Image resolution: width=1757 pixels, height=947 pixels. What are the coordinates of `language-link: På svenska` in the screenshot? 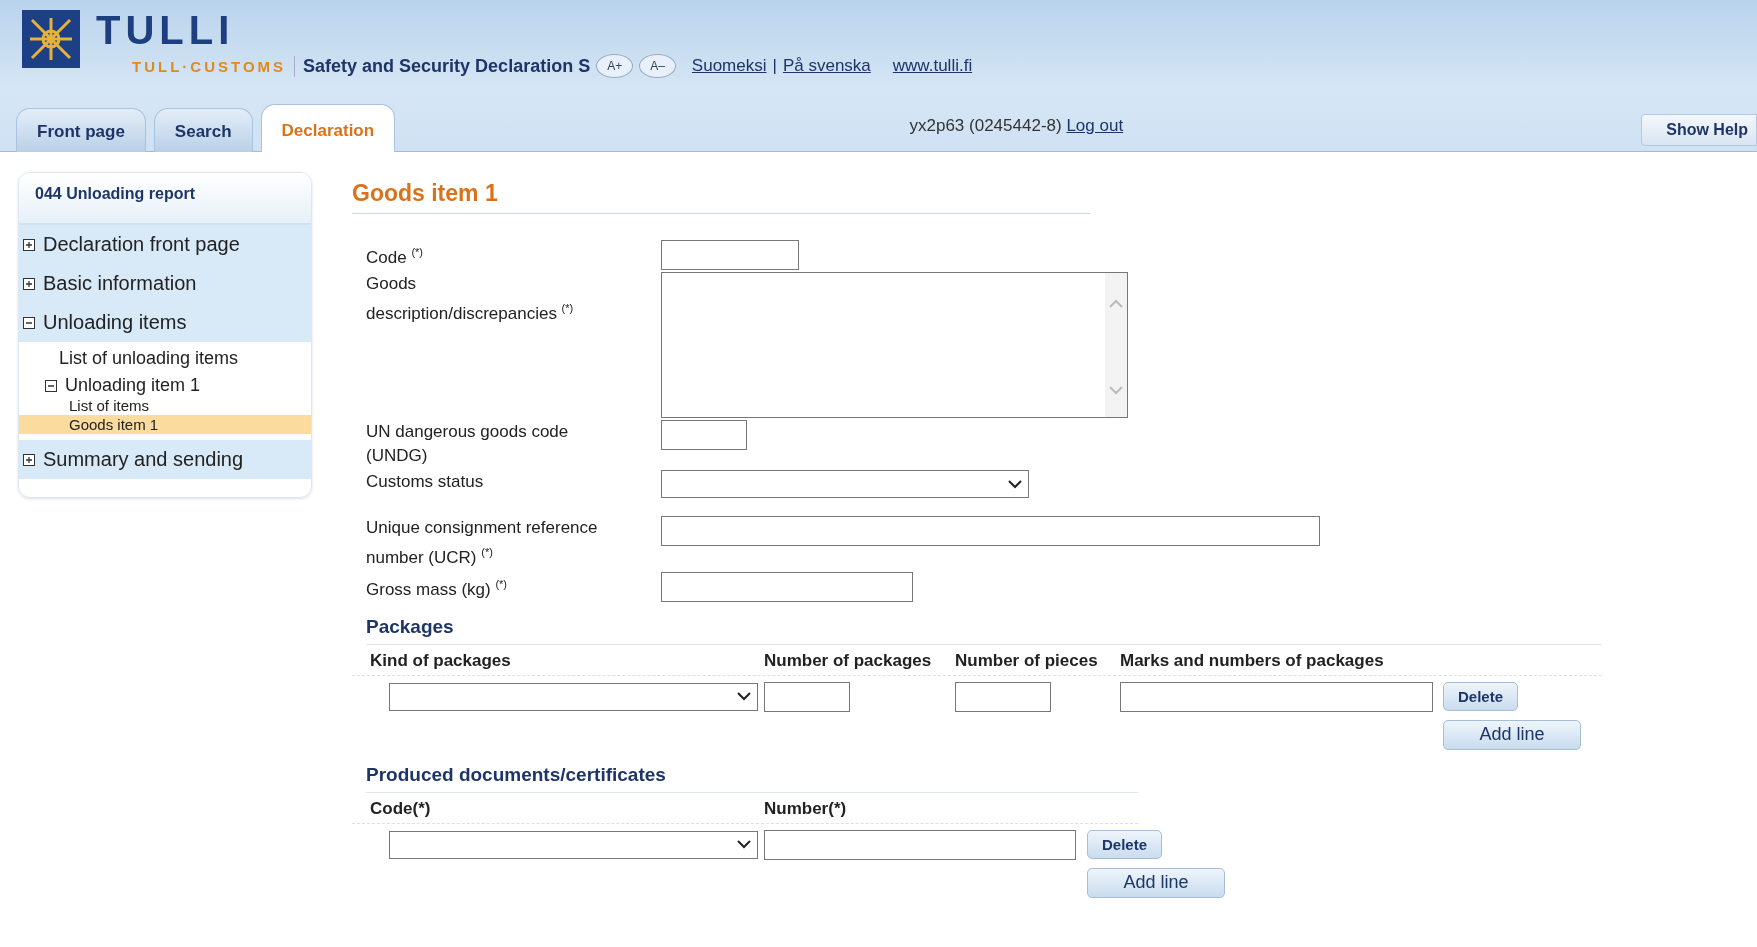 It's located at (826, 66).